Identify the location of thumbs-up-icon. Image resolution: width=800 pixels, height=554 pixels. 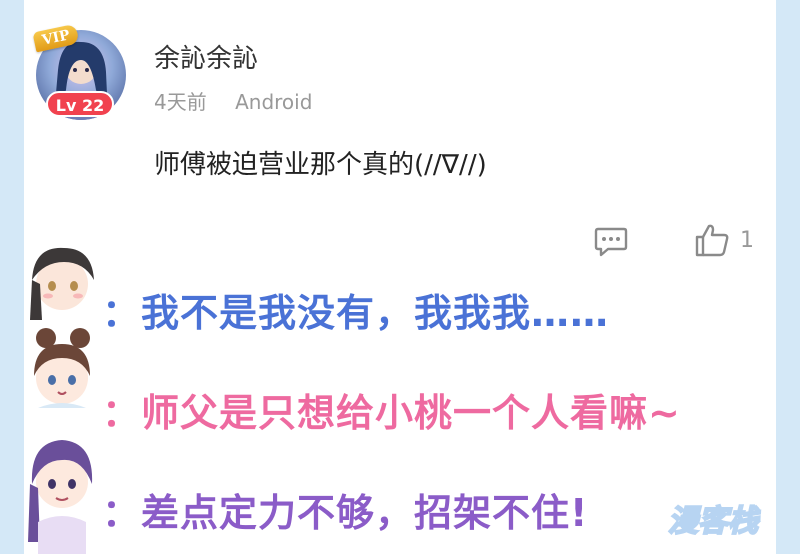
(712, 243).